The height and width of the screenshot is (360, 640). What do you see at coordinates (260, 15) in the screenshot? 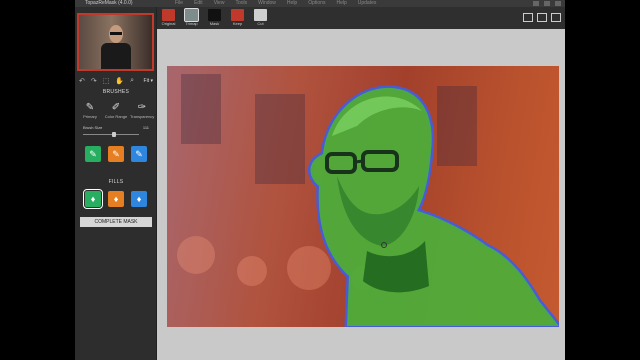
I see `cut-view-icon` at bounding box center [260, 15].